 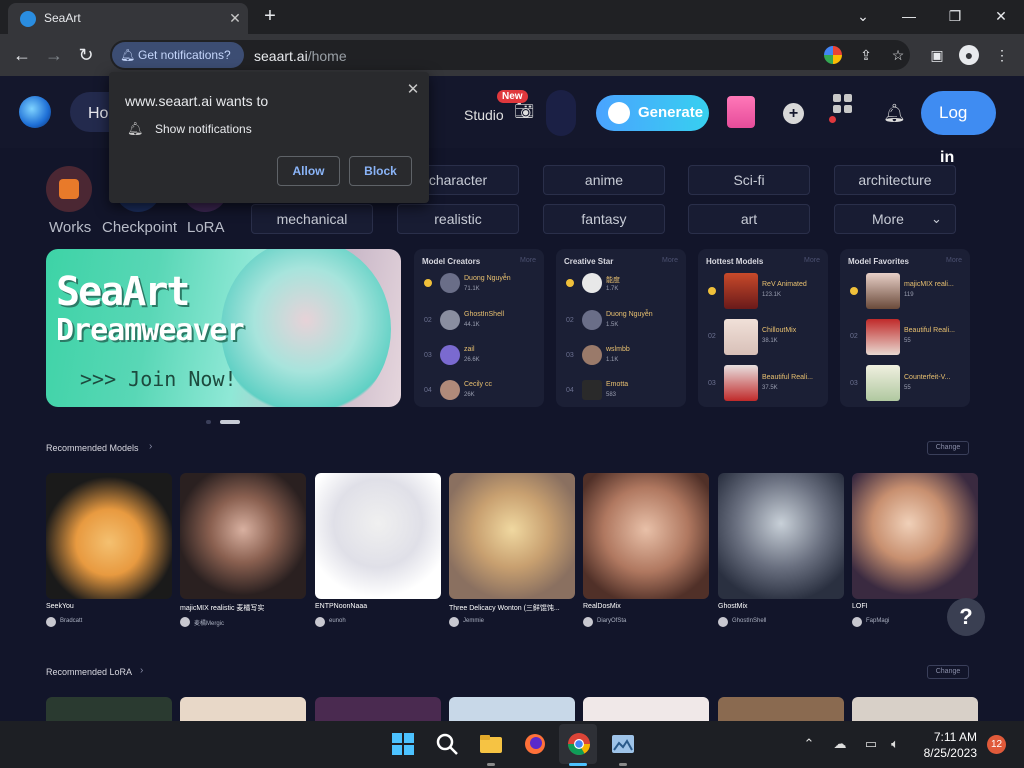 What do you see at coordinates (458, 219) in the screenshot?
I see `tag-realistic: realistic` at bounding box center [458, 219].